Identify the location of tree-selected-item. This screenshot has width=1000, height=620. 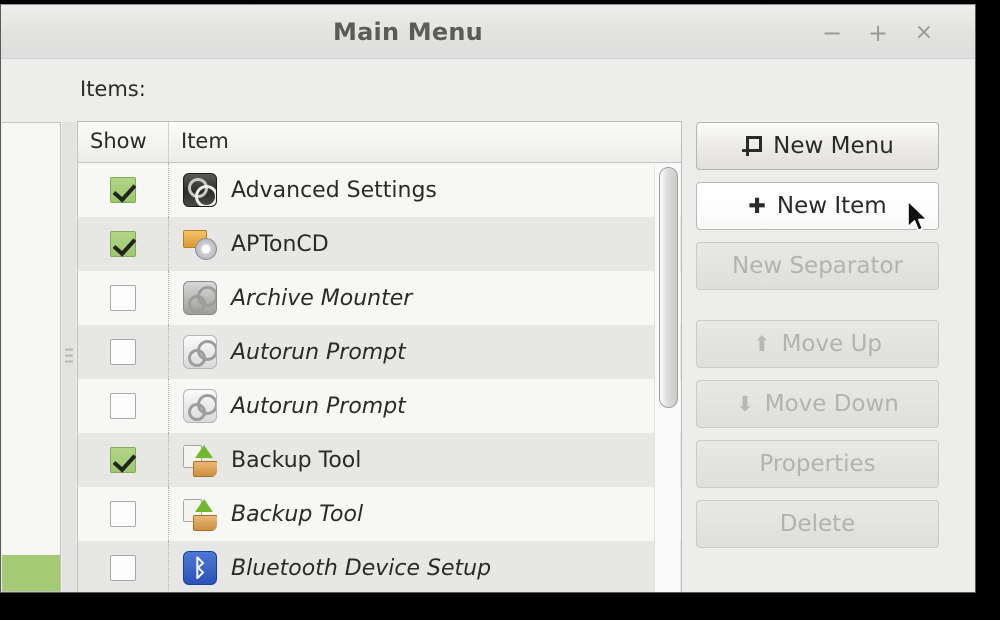
(31, 573).